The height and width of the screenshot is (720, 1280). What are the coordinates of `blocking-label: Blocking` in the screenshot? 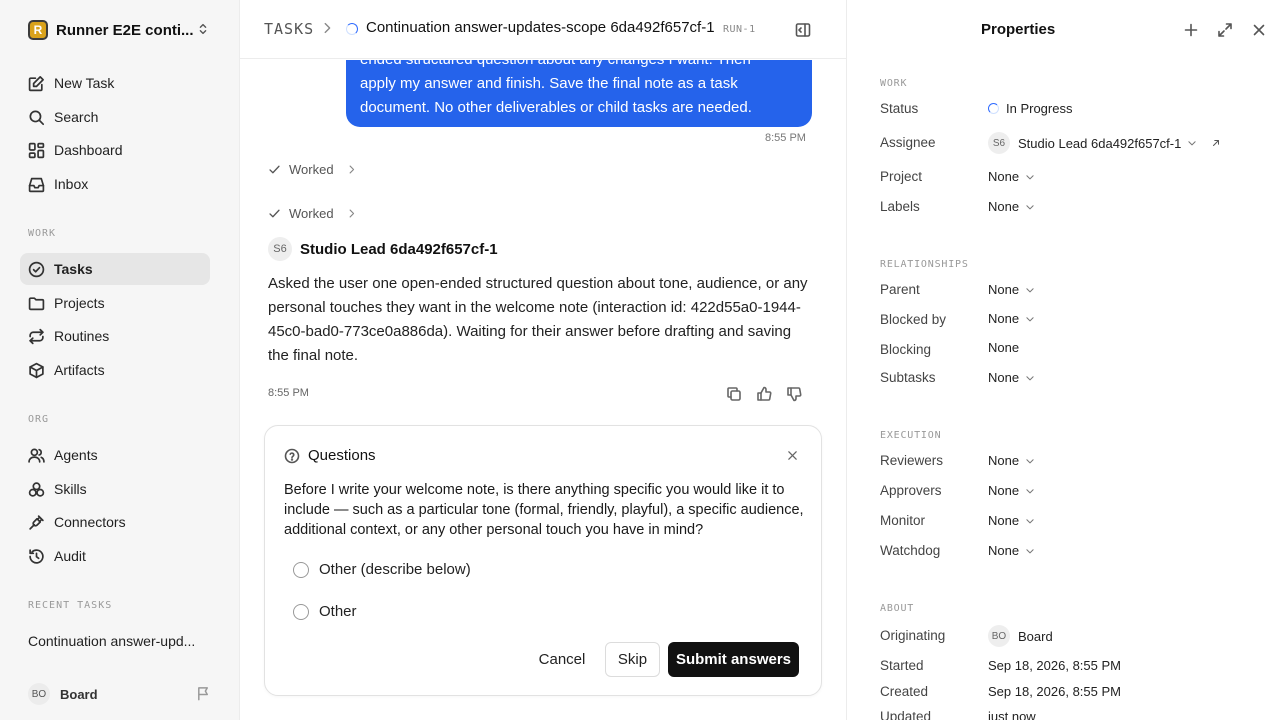 It's located at (906, 349).